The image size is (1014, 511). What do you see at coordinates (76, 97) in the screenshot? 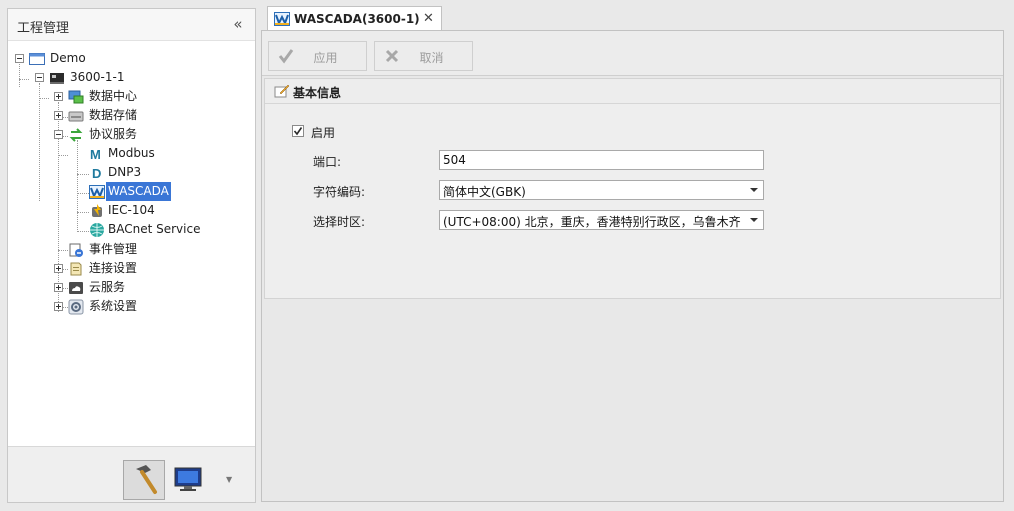
I see `data-center-icon` at bounding box center [76, 97].